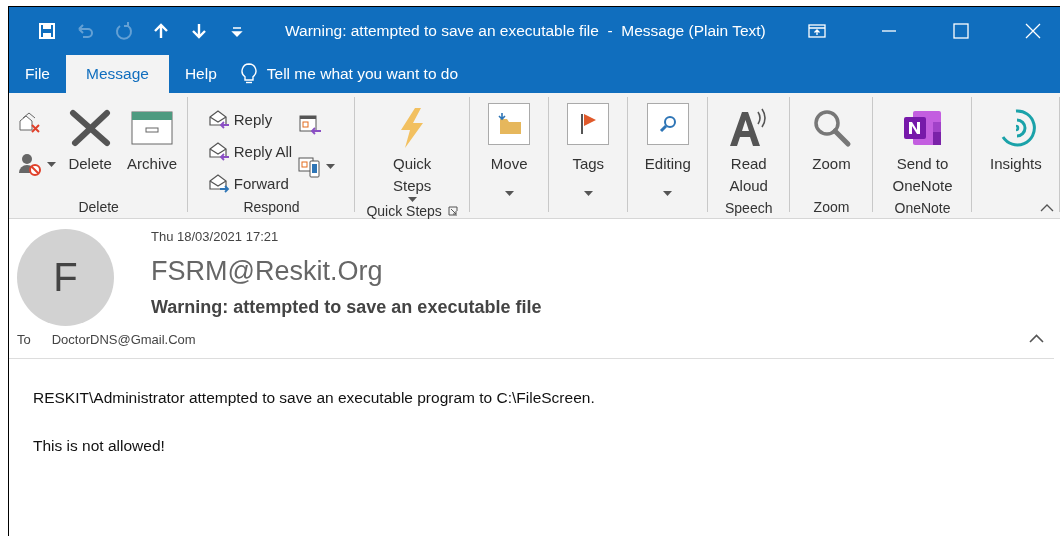 The image size is (1060, 536). I want to click on group-label: OneNote, so click(922, 207).